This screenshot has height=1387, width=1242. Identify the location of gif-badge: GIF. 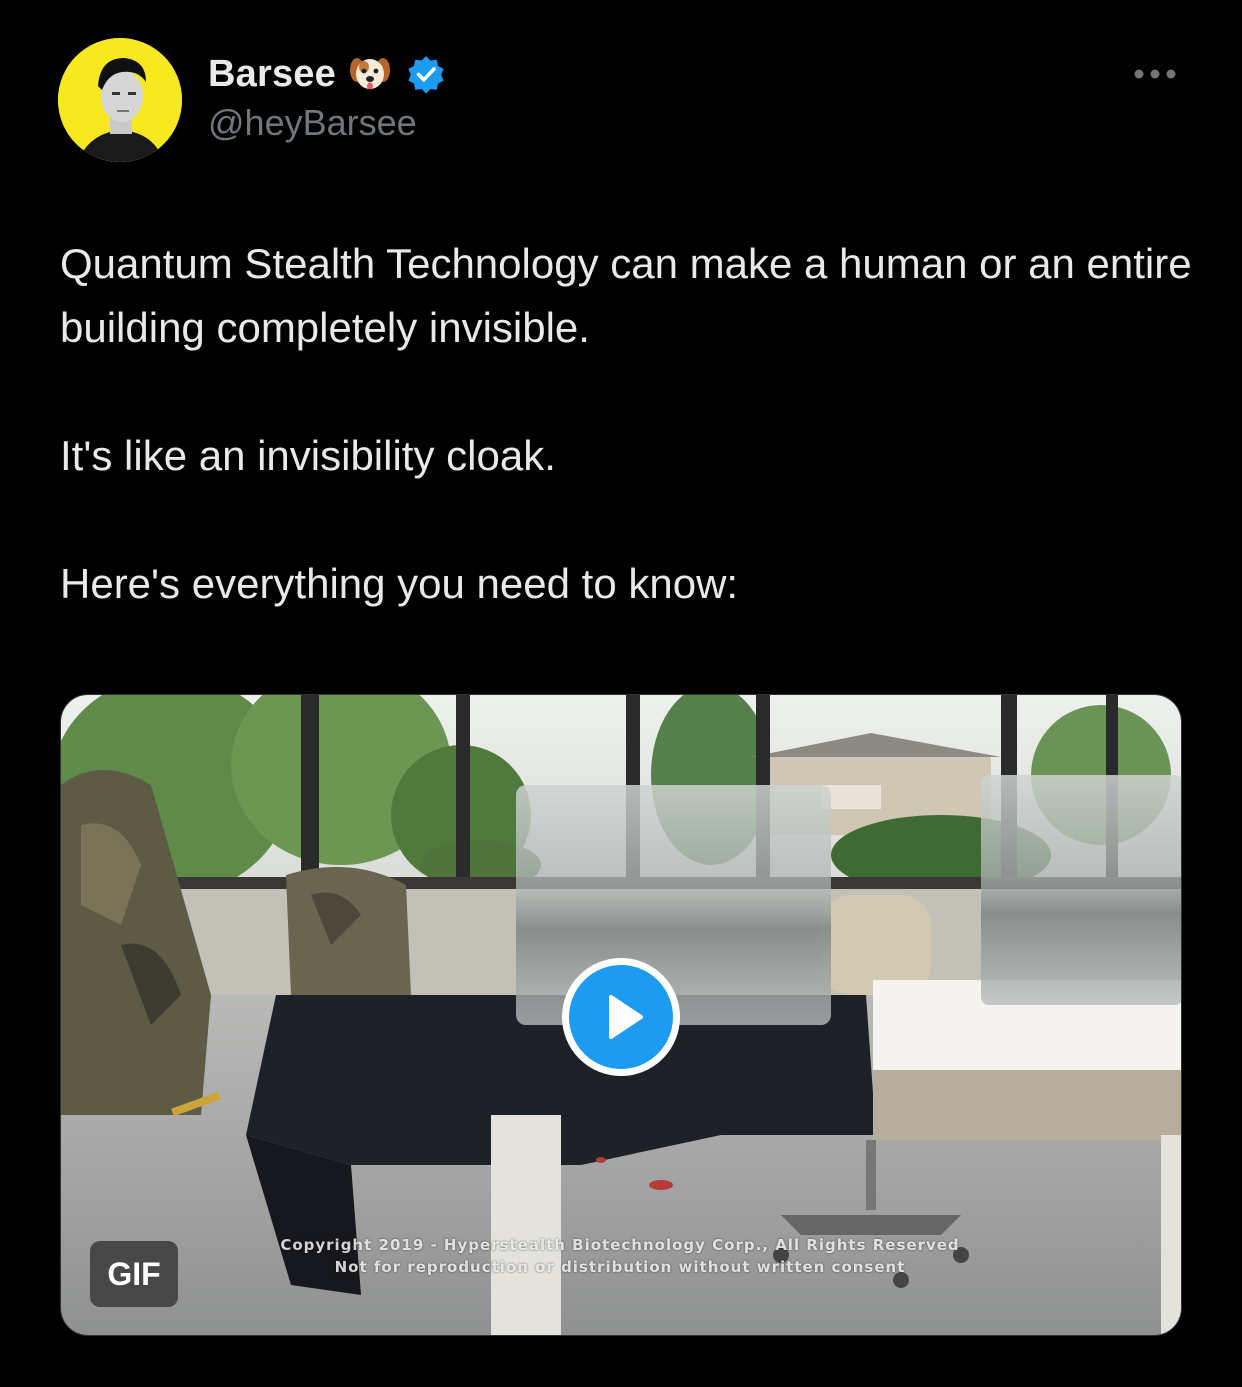
(134, 1274).